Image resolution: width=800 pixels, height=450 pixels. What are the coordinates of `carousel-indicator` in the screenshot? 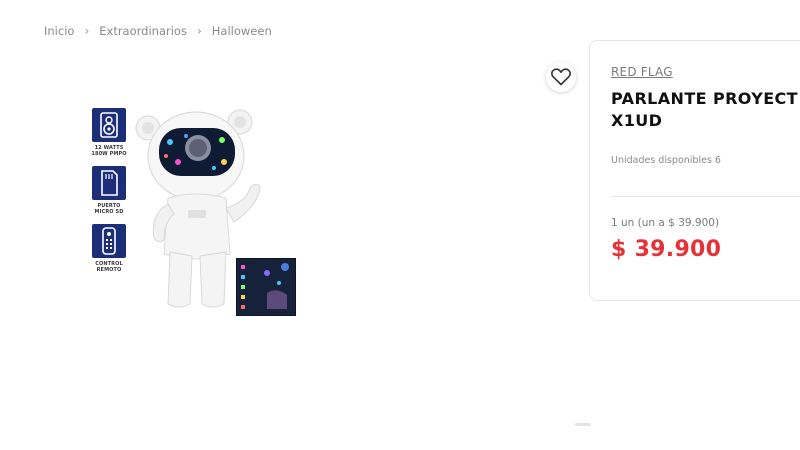 It's located at (583, 424).